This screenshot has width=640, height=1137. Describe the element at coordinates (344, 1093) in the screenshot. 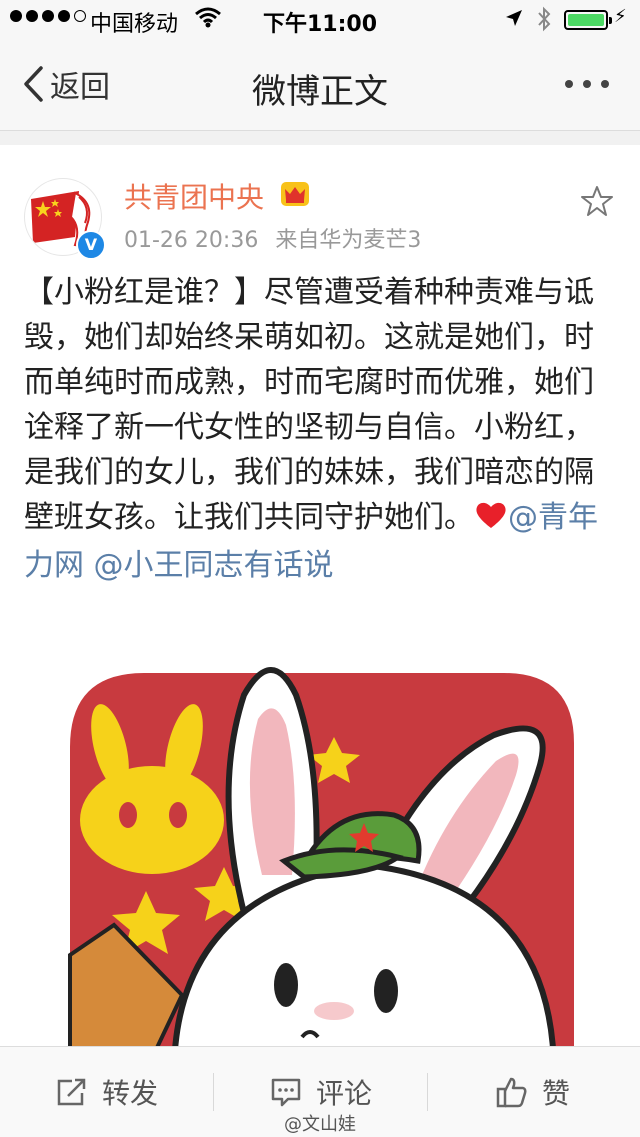

I see `comment-label: 评论` at that location.